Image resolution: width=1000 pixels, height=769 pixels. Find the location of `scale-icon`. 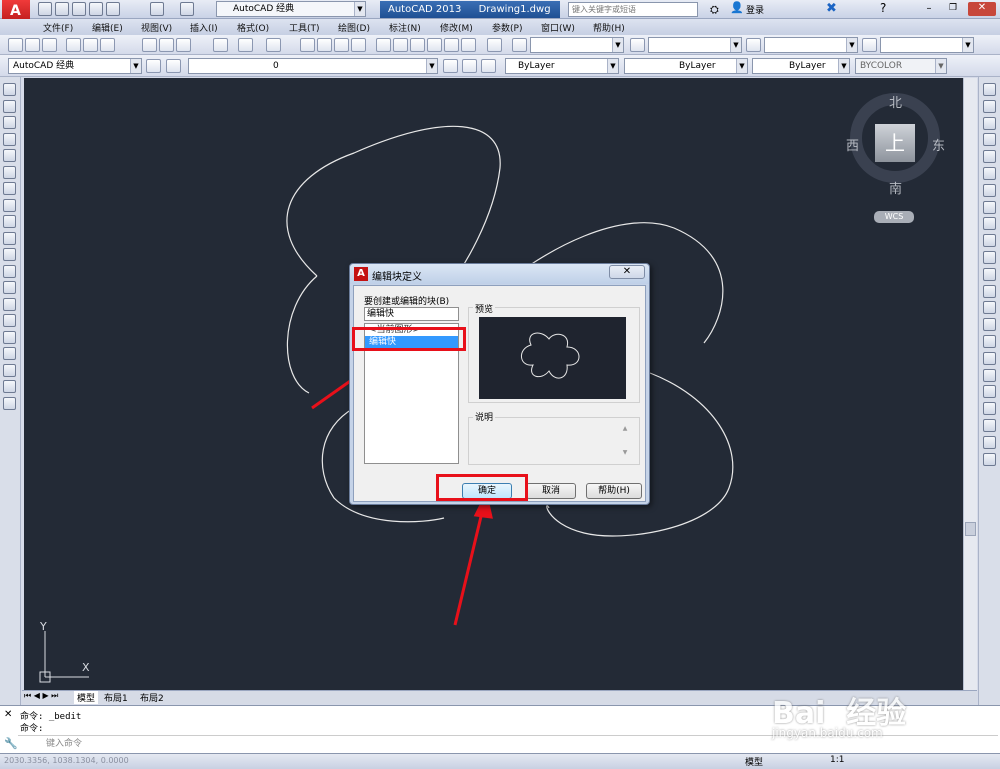

scale-icon is located at coordinates (989, 207).